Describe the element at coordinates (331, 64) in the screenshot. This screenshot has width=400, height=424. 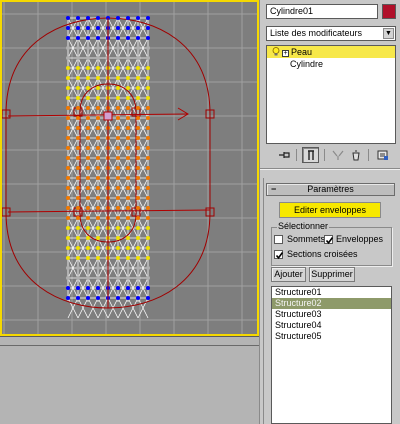
I see `stack-item-cylindre: Cylindre` at that location.